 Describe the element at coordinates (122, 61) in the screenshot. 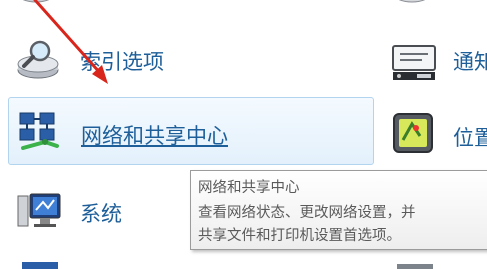

I see `indexing-options-label: 索引选项` at that location.